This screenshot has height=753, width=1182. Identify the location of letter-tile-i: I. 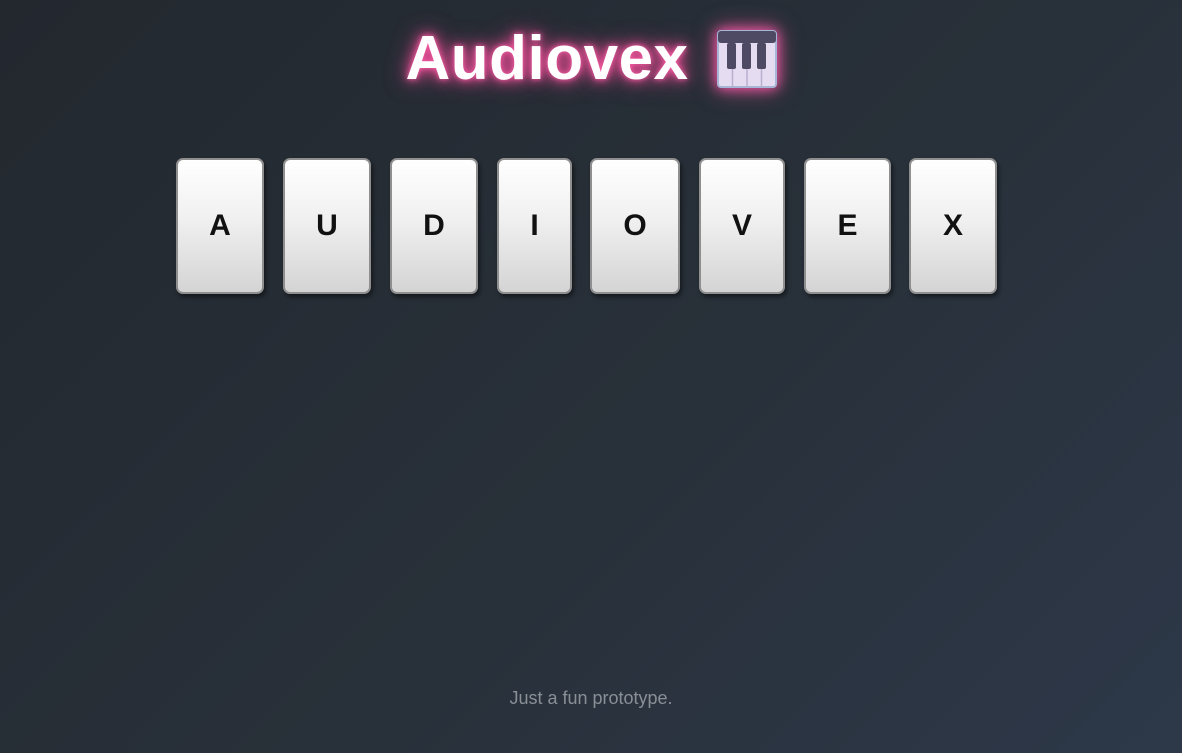
(534, 226).